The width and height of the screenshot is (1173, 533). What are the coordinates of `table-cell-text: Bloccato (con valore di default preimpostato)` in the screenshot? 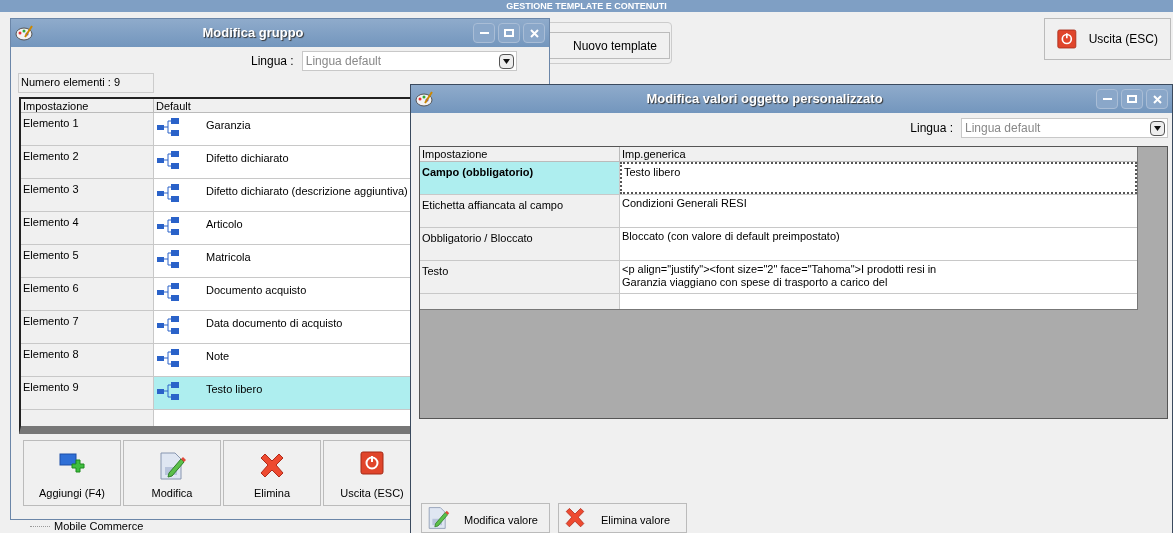 It's located at (731, 236).